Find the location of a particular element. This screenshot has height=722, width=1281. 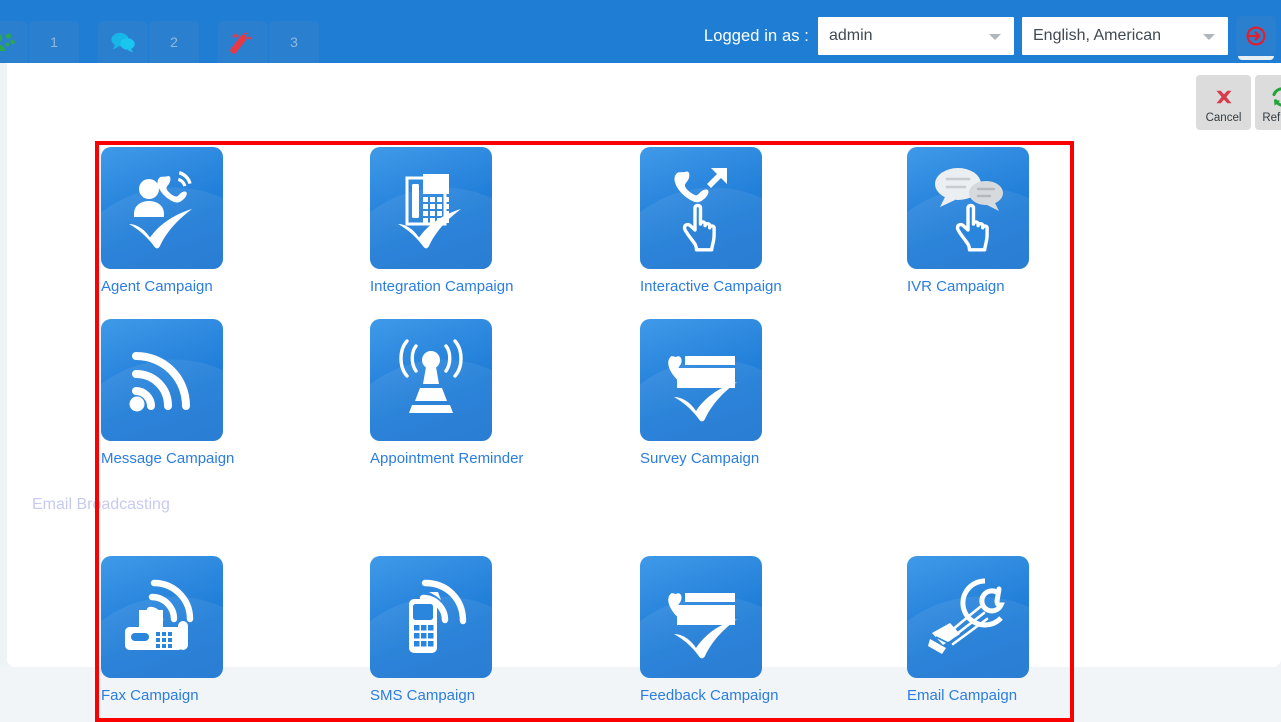

message-campaign-icon is located at coordinates (162, 380).